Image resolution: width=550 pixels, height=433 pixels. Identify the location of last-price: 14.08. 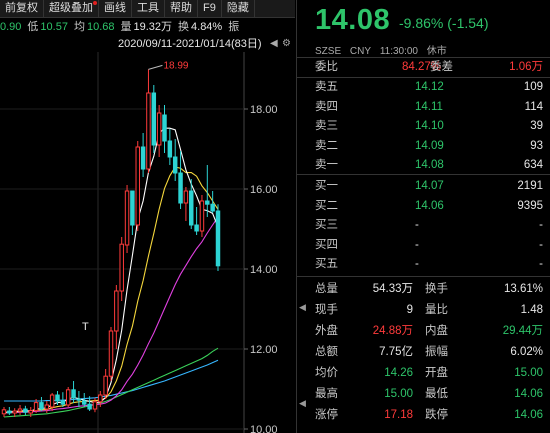
(353, 20).